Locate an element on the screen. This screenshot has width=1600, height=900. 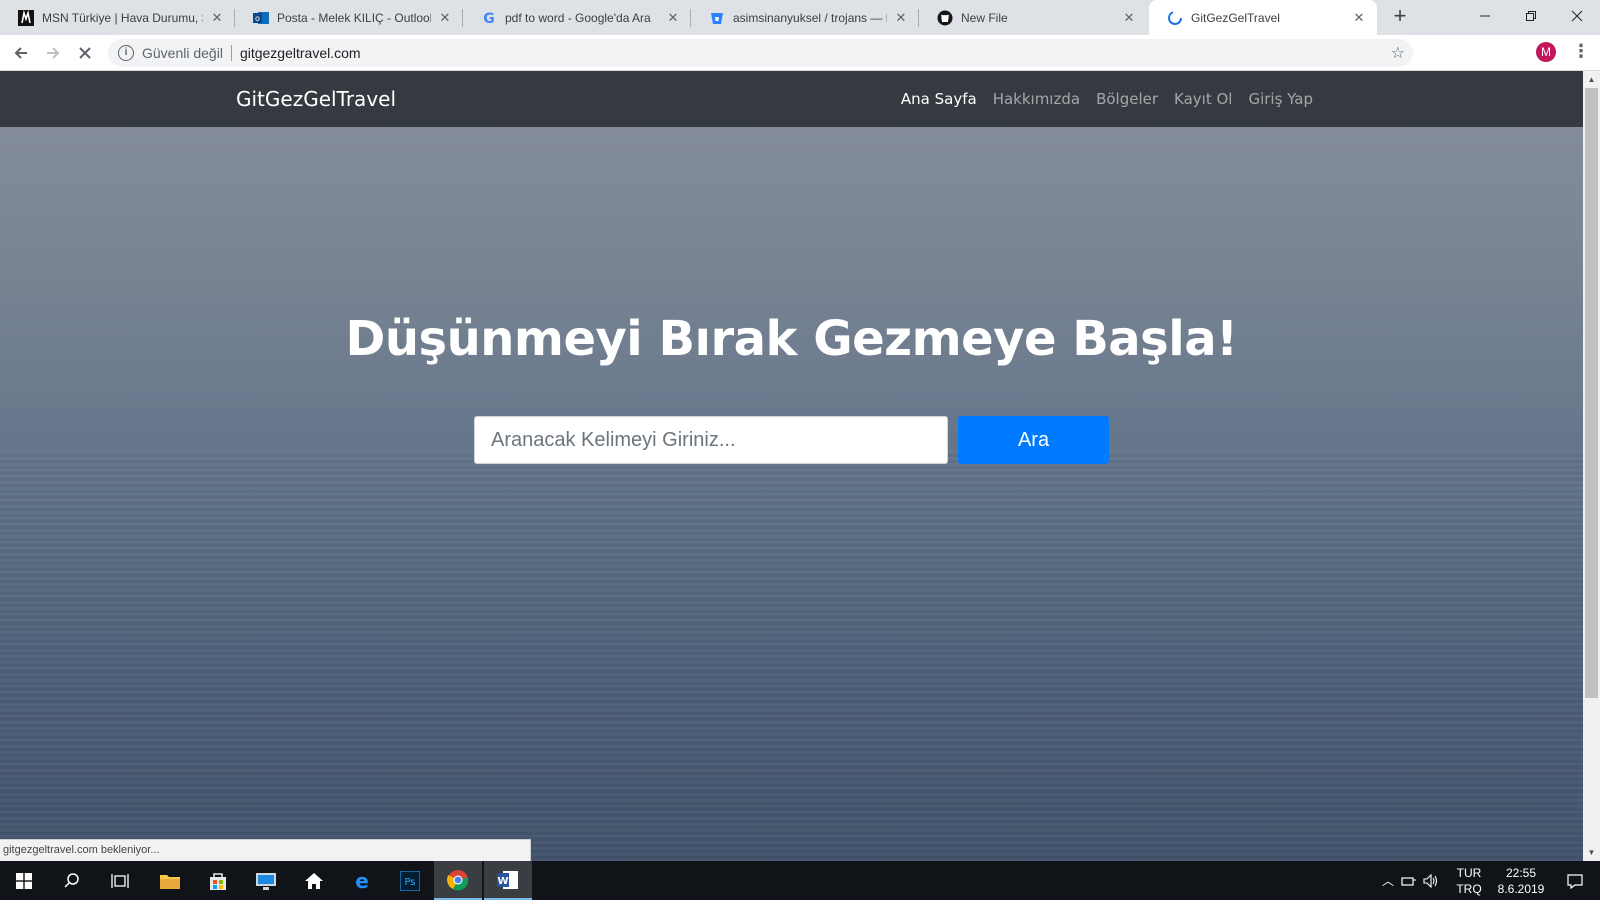
task-view-button is located at coordinates (120, 880).